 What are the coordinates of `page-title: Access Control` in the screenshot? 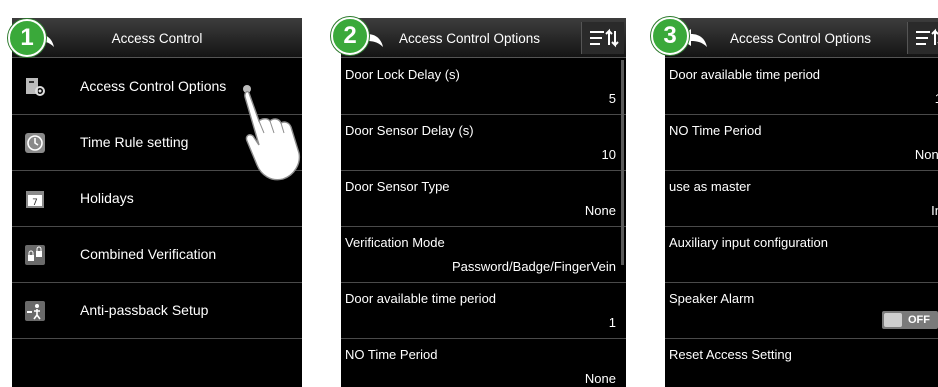 It's located at (157, 38).